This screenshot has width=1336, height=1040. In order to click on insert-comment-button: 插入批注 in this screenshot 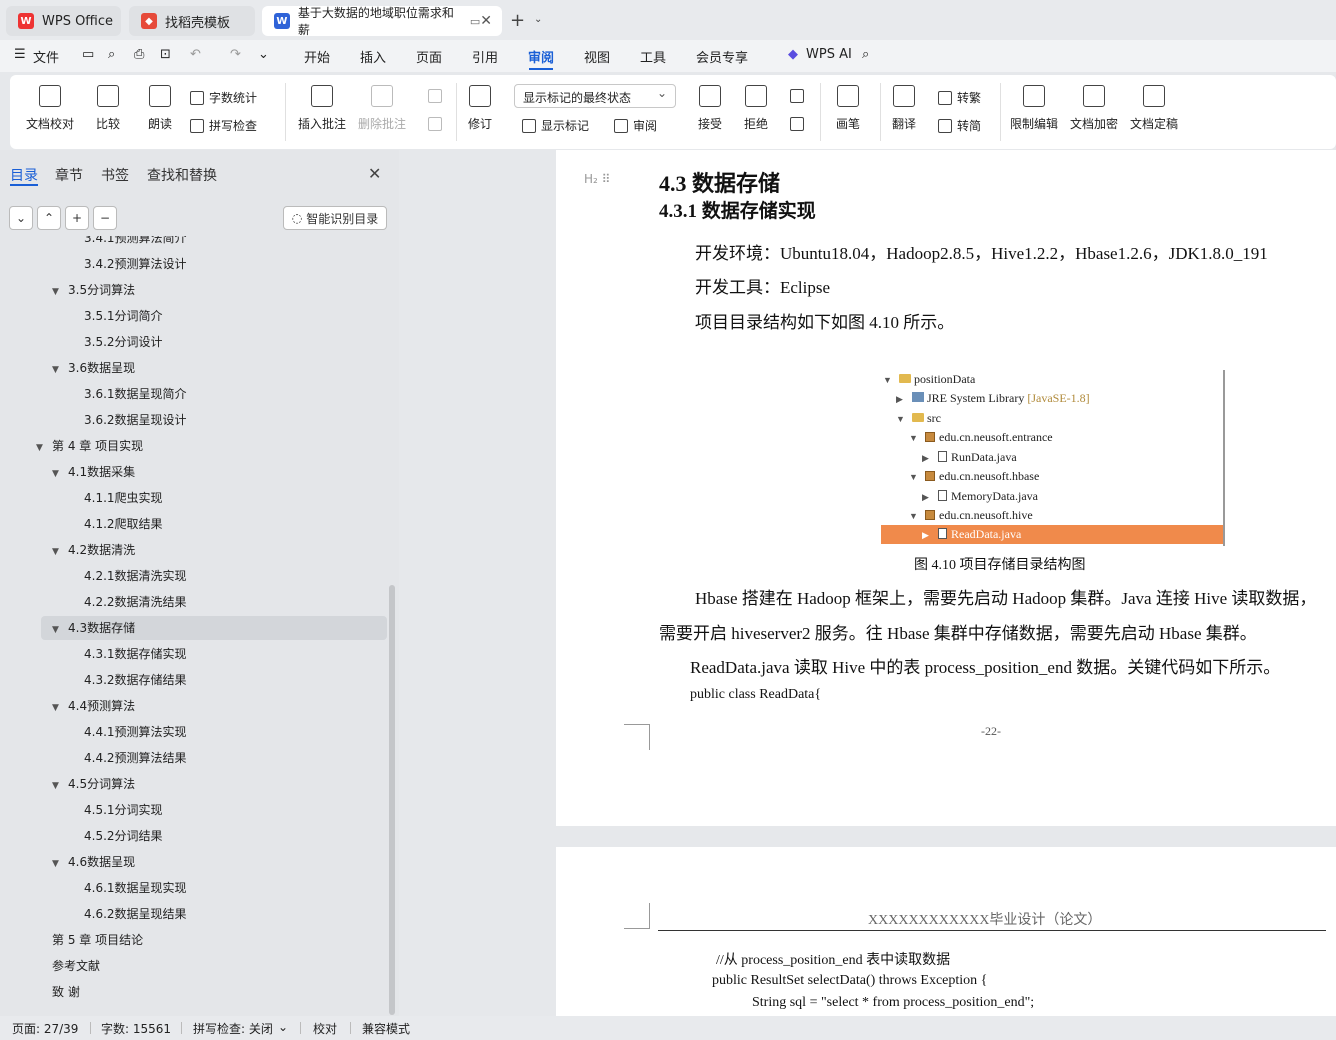, I will do `click(322, 108)`.